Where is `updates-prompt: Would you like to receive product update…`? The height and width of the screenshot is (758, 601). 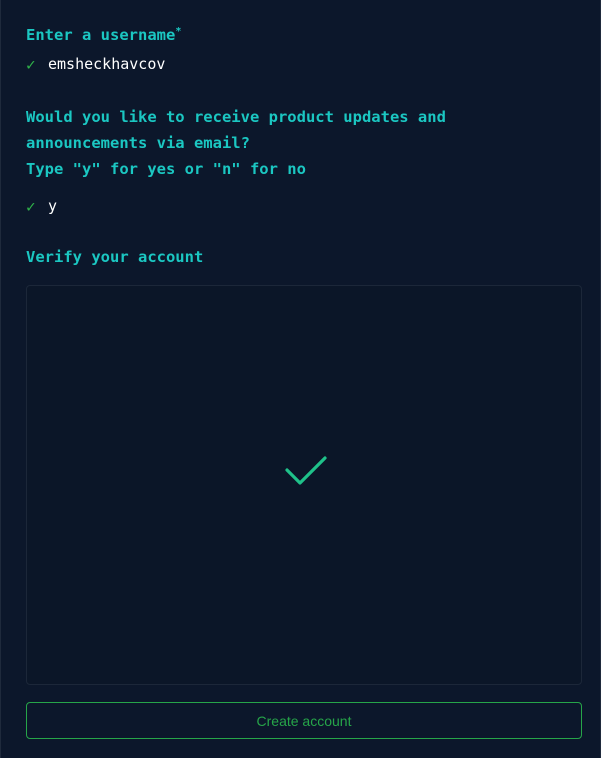
updates-prompt: Would you like to receive product update… is located at coordinates (236, 143).